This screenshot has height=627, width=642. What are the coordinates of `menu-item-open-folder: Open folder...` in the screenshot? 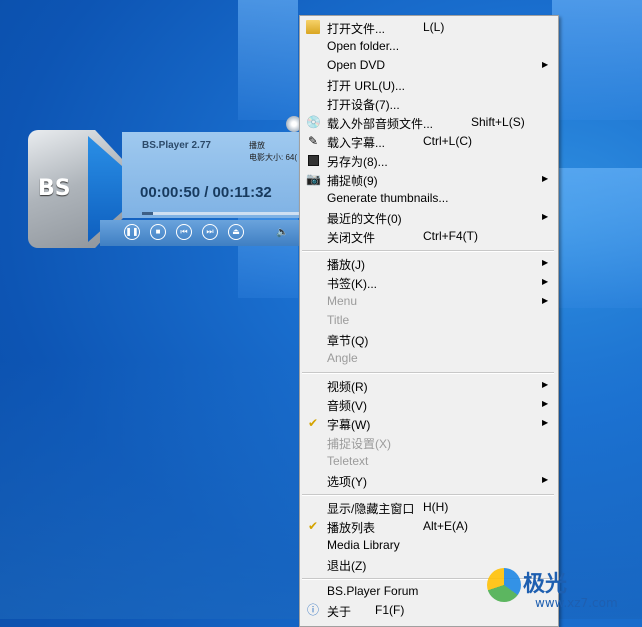 It's located at (429, 46).